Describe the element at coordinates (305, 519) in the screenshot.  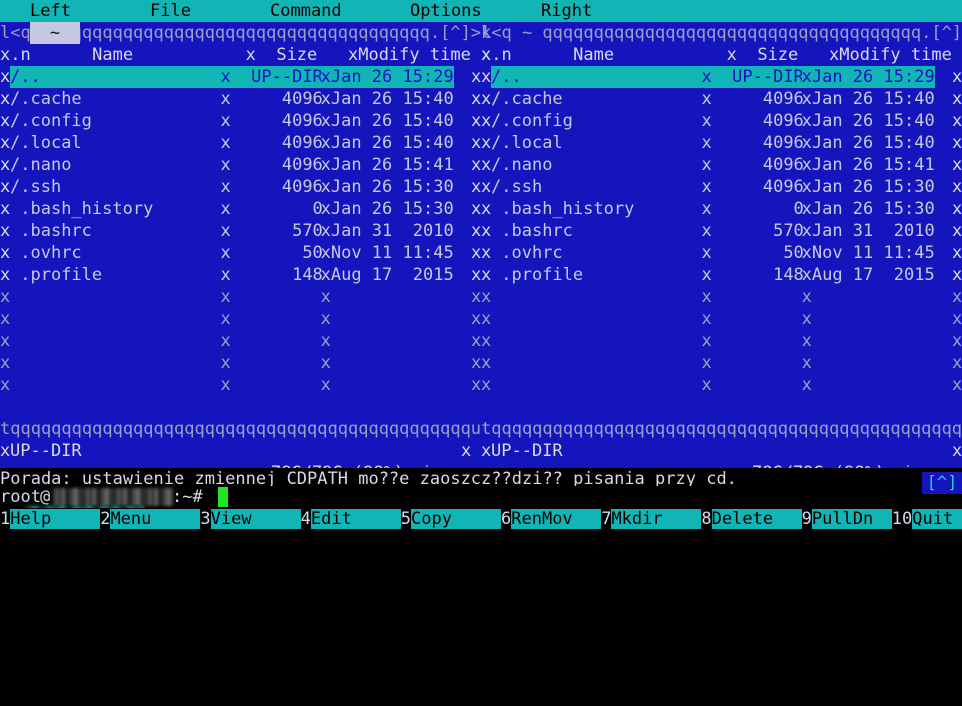
I see `function-key-number: 4` at that location.